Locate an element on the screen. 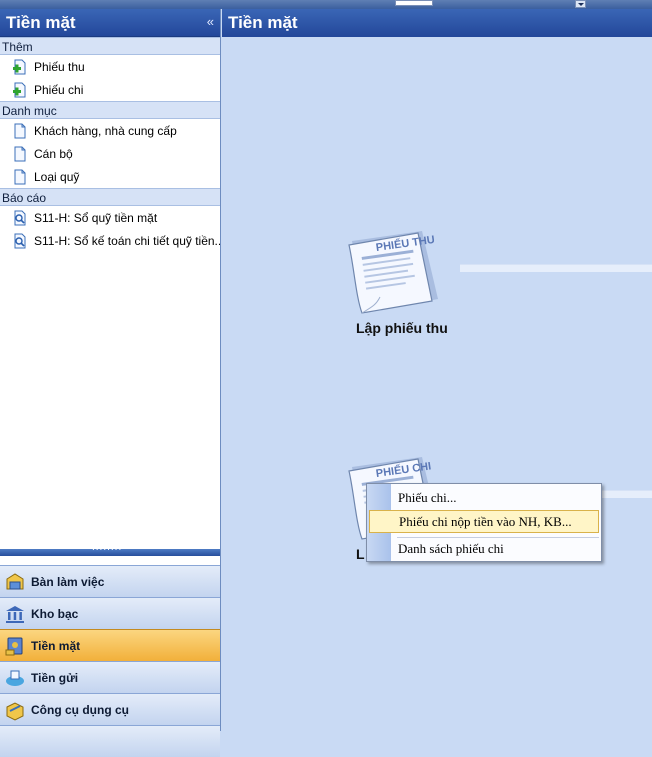  nav-tien-mat: Tiền mặt is located at coordinates (110, 645).